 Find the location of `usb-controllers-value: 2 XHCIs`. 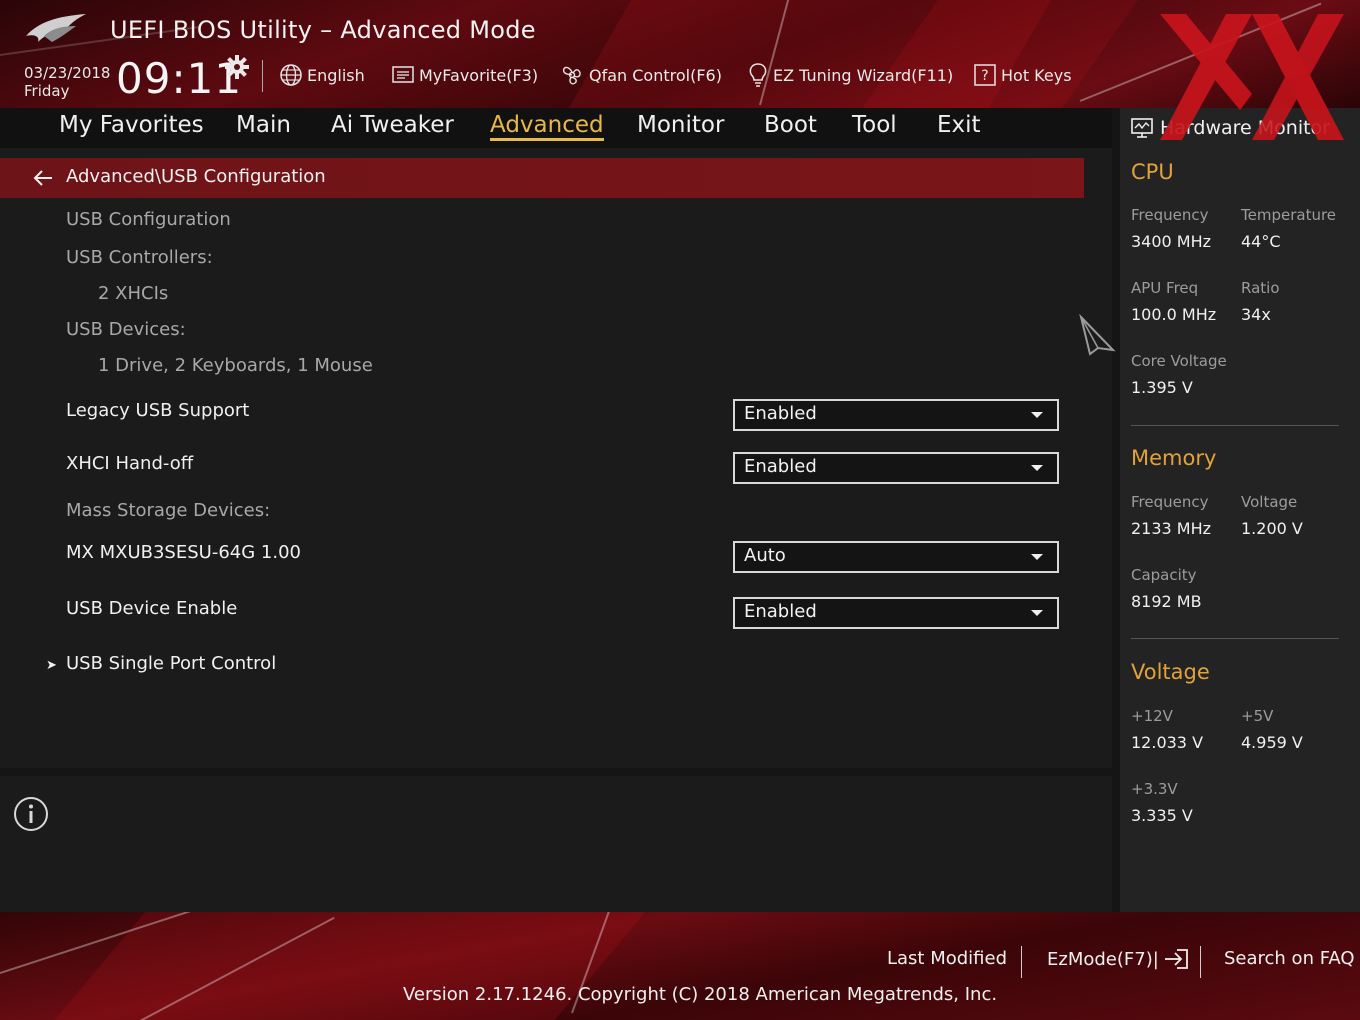

usb-controllers-value: 2 XHCIs is located at coordinates (133, 293).